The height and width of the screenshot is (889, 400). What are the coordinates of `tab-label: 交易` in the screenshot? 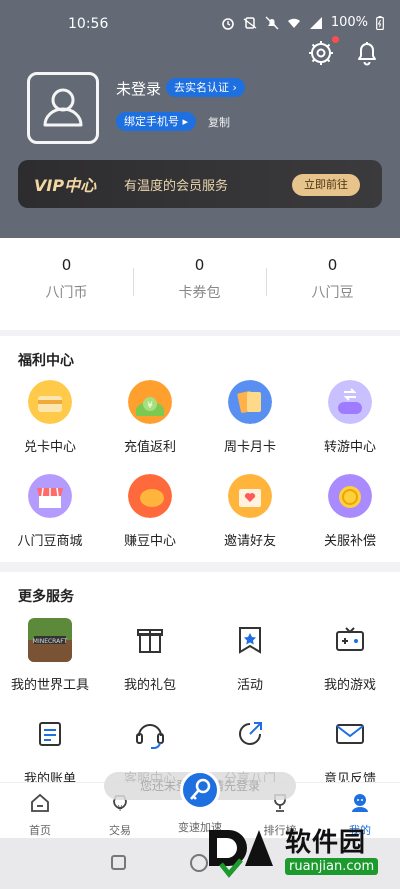 It's located at (120, 830).